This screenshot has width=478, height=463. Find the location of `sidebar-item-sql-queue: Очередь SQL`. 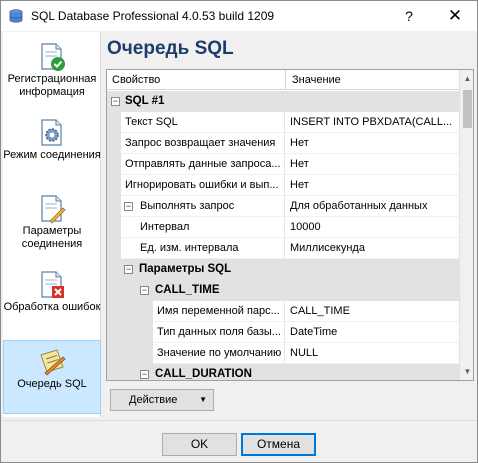

sidebar-item-sql-queue: Очередь SQL is located at coordinates (52, 377).